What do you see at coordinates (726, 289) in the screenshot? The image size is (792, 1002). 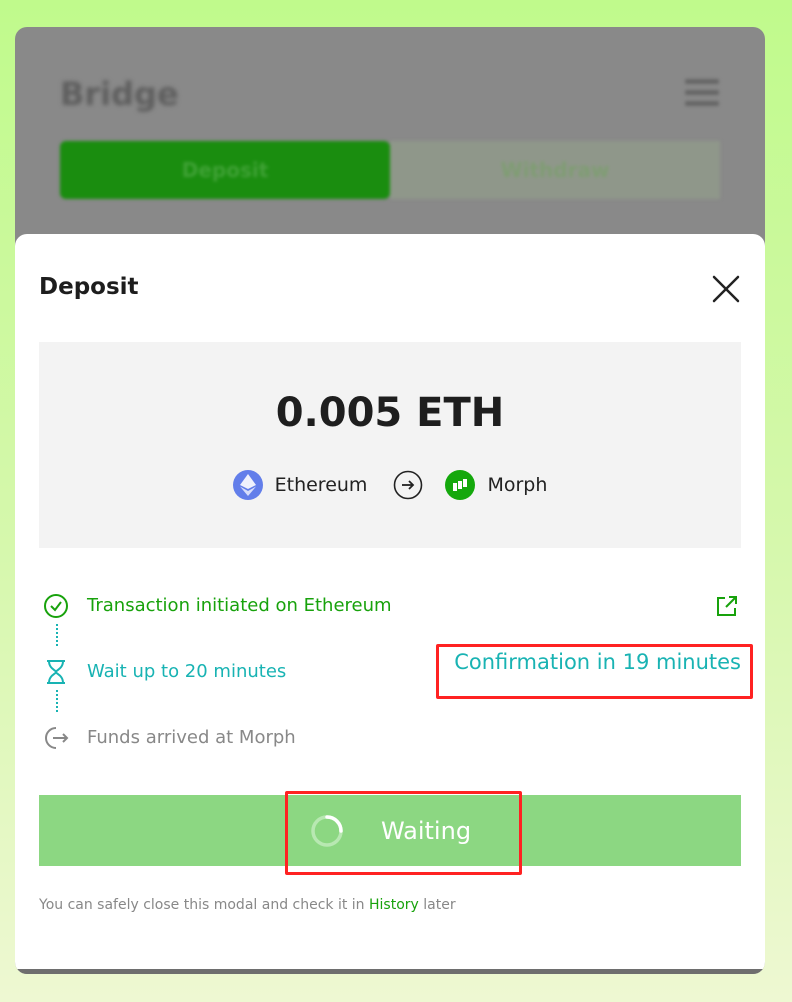 I see `close-icon` at bounding box center [726, 289].